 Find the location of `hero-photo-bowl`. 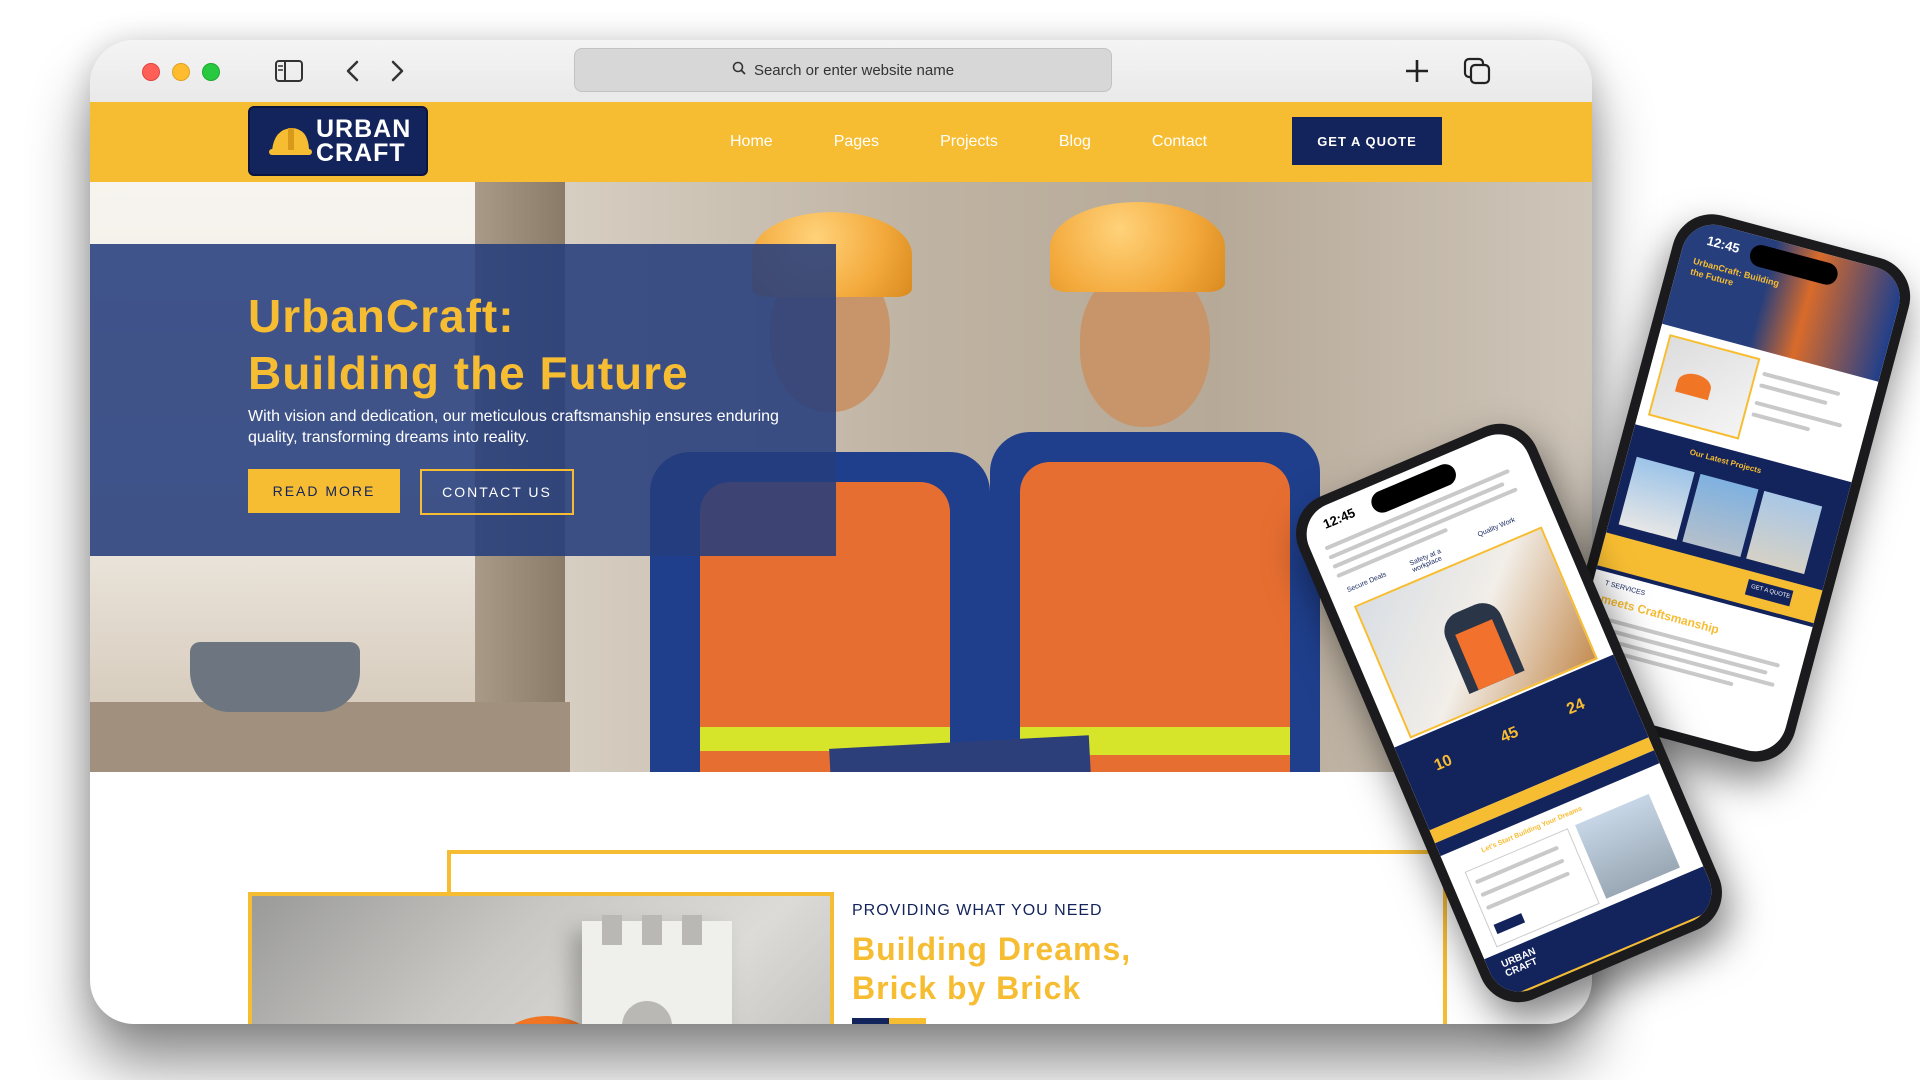

hero-photo-bowl is located at coordinates (275, 677).